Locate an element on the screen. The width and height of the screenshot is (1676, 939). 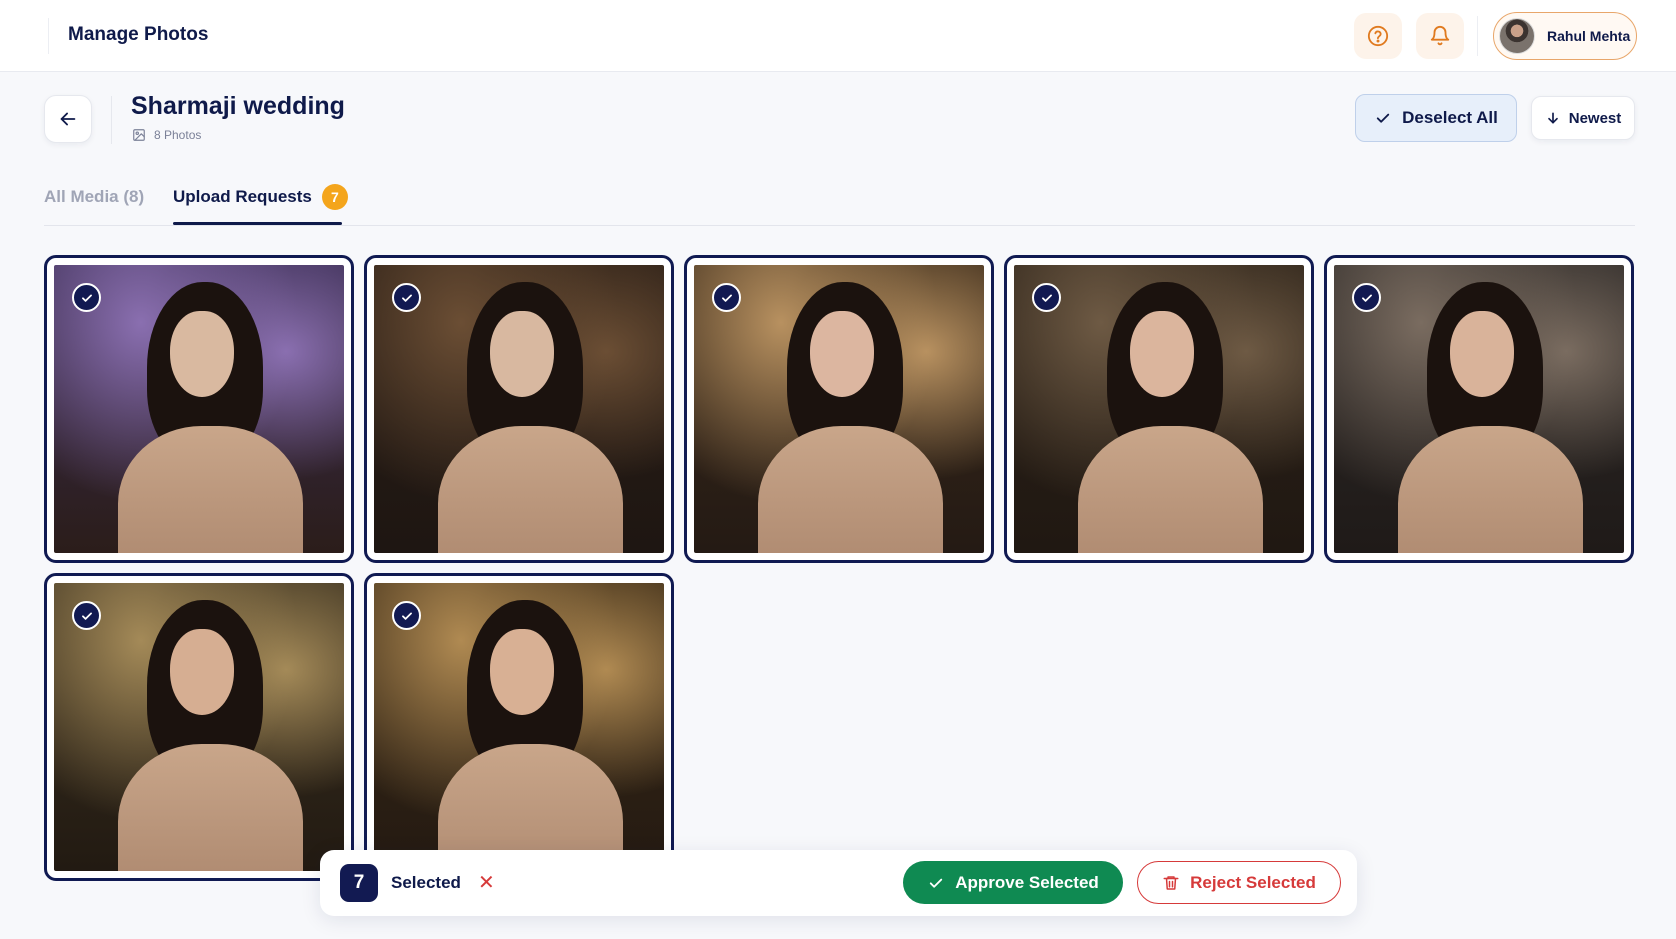
tab-upload-requests-label: Upload Requests is located at coordinates (242, 196).